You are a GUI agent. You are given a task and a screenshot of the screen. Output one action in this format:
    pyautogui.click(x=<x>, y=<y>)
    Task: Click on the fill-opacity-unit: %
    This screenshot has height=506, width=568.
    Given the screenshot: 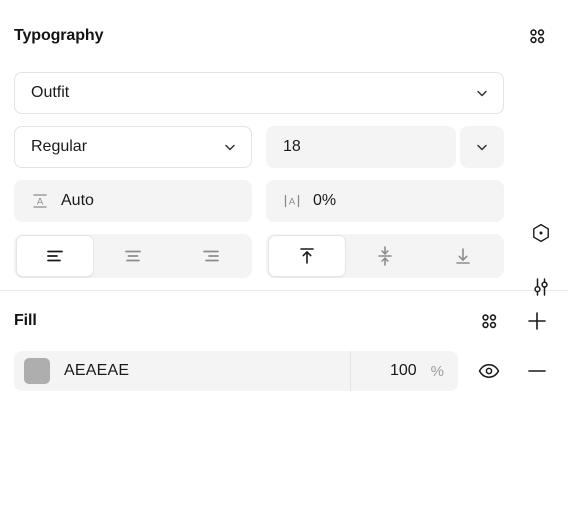 What is the action you would take?
    pyautogui.click(x=437, y=371)
    